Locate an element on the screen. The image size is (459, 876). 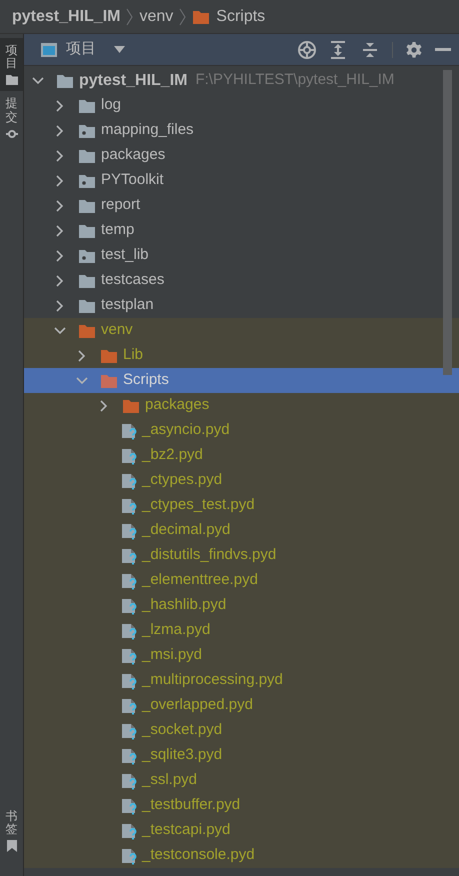
breadcrumb-item: venv is located at coordinates (156, 16).